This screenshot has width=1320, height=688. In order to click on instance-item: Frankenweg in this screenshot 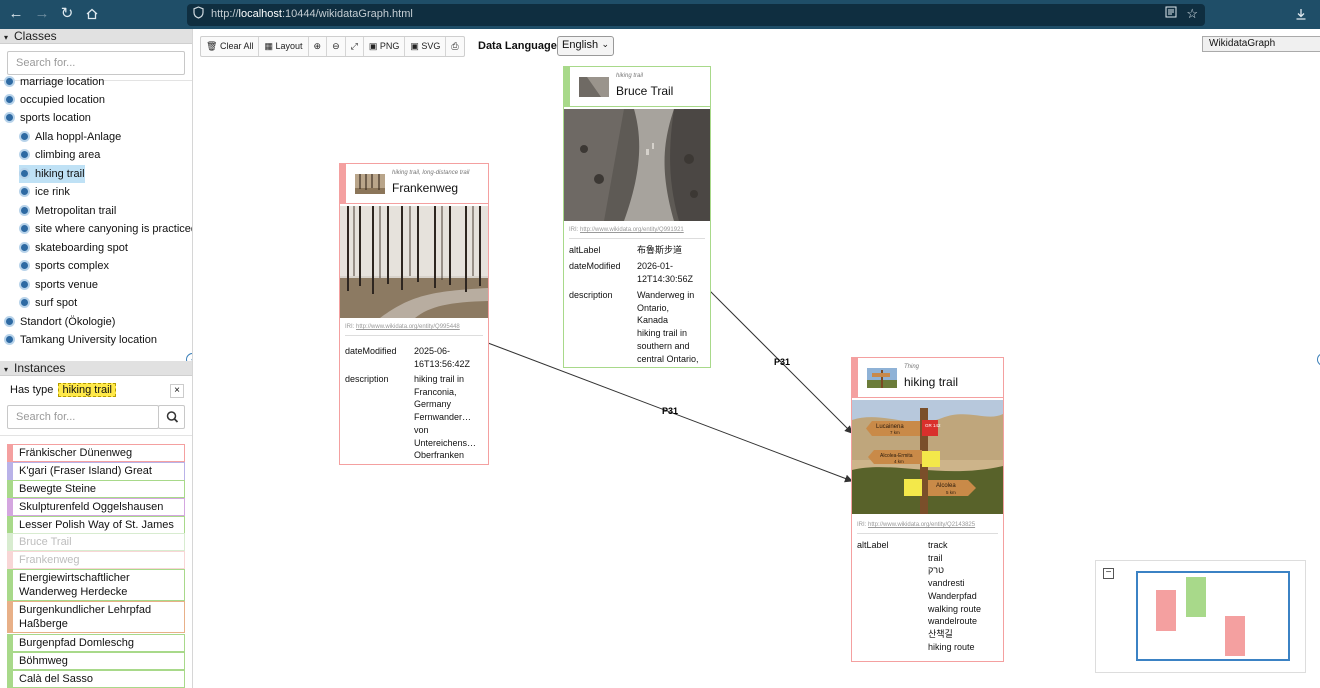, I will do `click(96, 560)`.